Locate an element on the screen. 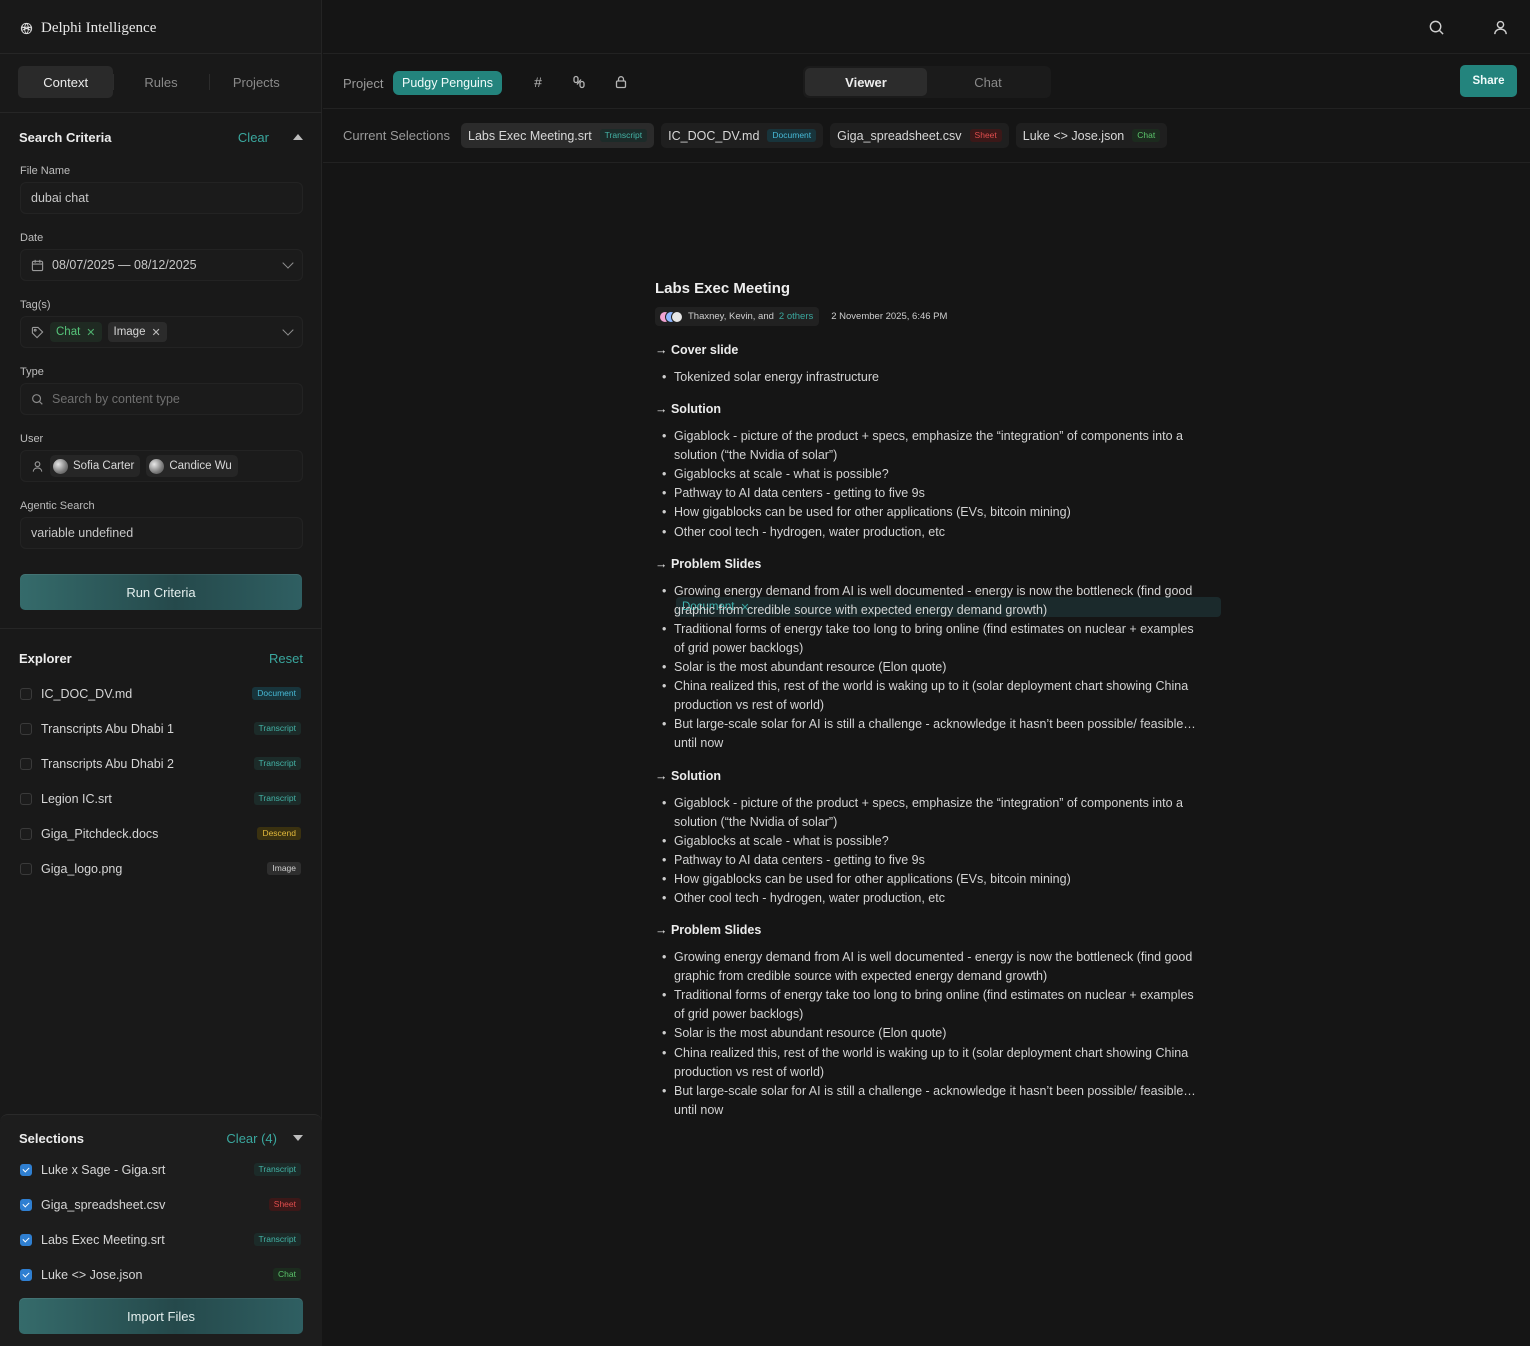 This screenshot has height=1346, width=1530. import-files-button: Import Files is located at coordinates (161, 1316).